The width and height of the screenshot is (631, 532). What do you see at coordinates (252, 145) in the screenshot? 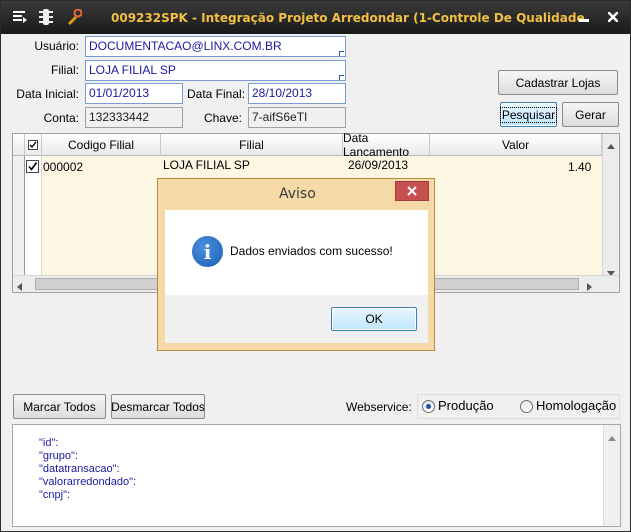
I see `col-header-filial: Filial` at bounding box center [252, 145].